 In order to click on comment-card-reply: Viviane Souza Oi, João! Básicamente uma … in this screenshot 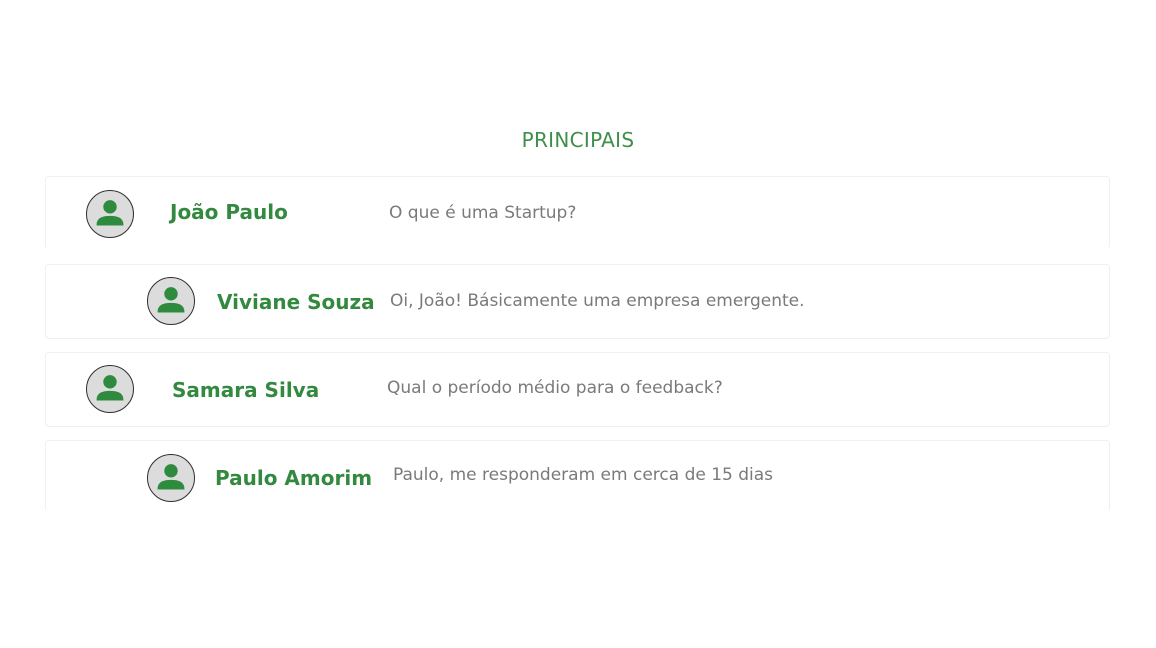, I will do `click(577, 301)`.